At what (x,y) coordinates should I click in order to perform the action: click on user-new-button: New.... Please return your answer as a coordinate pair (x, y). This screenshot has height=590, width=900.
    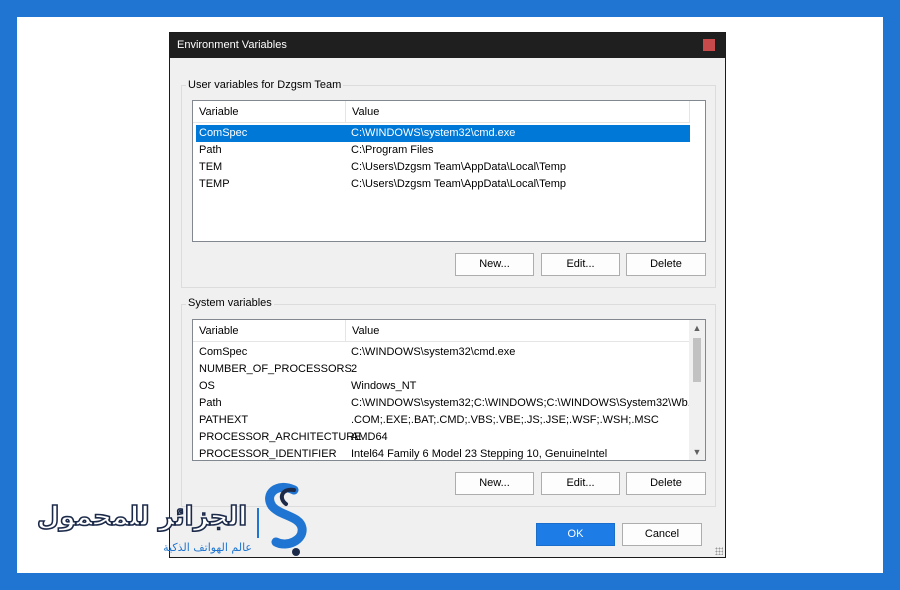
    Looking at the image, I should click on (494, 264).